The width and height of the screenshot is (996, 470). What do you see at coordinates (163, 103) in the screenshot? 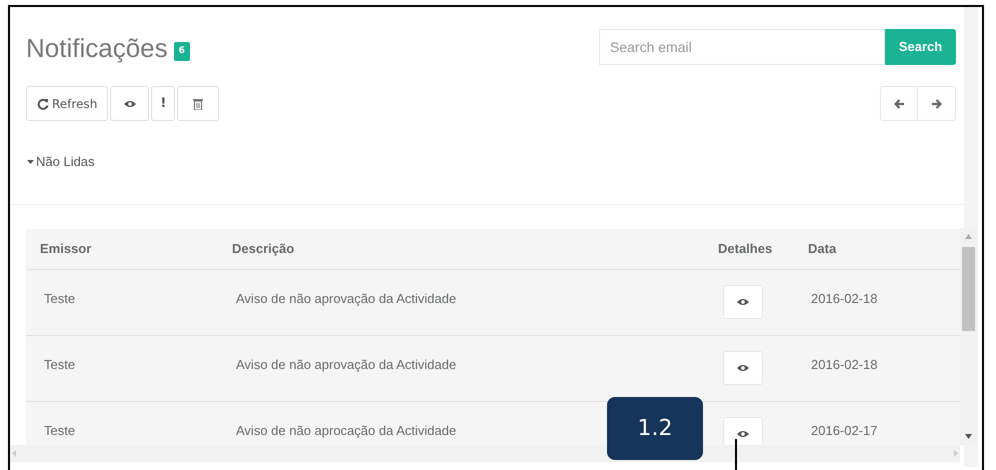
I see `important-button: !` at bounding box center [163, 103].